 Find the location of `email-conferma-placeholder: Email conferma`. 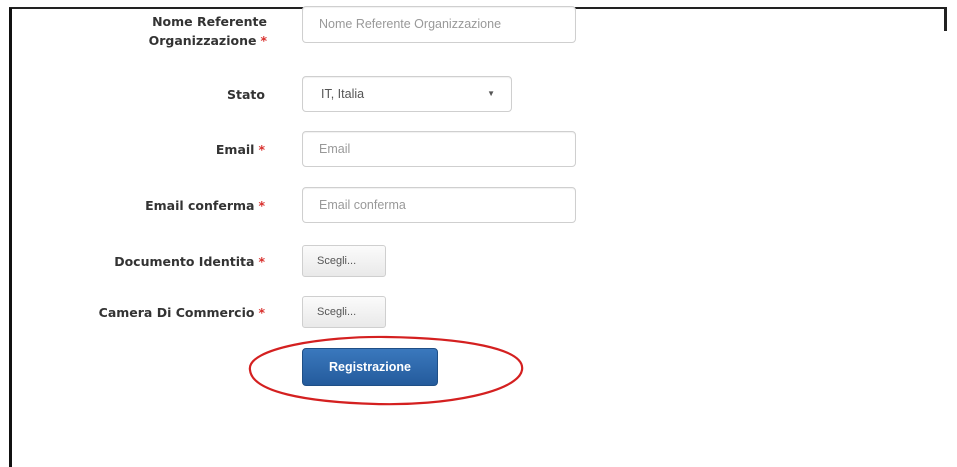

email-conferma-placeholder: Email conferma is located at coordinates (362, 205).